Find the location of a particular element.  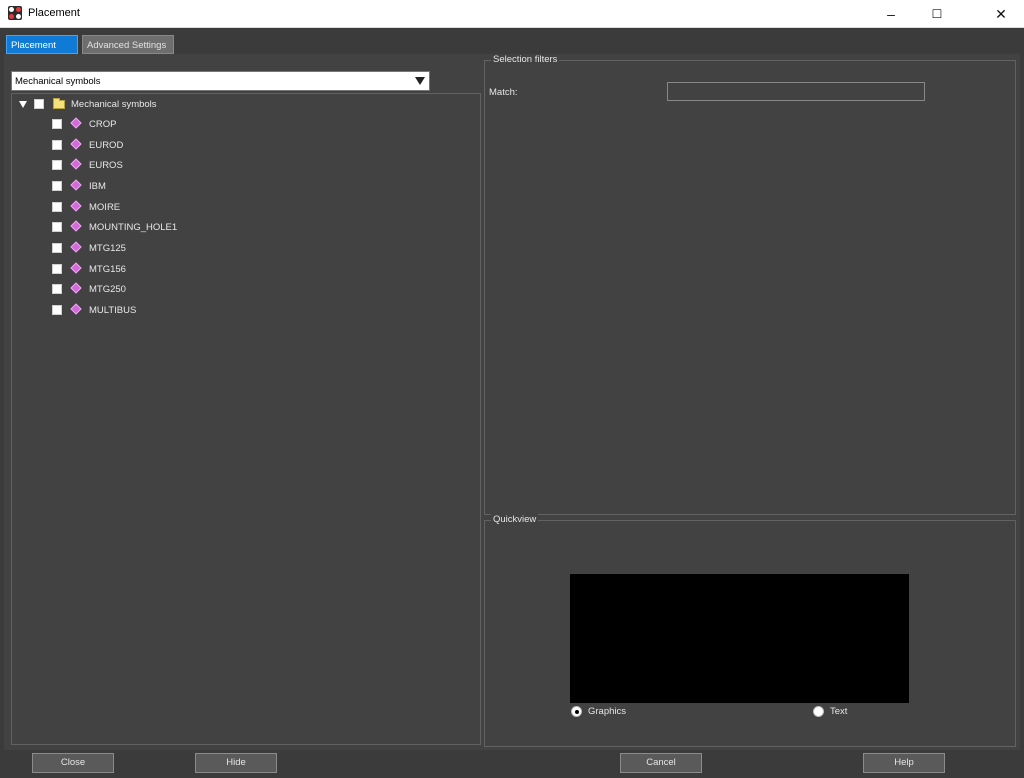

tree-item: MOIRE is located at coordinates (242, 208).